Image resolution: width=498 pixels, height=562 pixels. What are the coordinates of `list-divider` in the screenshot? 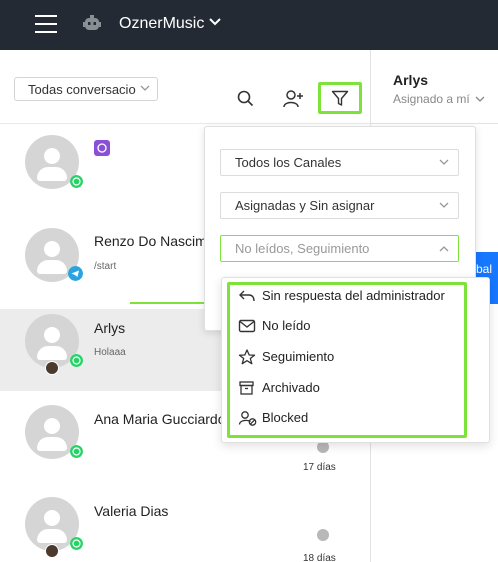 It's located at (185, 123).